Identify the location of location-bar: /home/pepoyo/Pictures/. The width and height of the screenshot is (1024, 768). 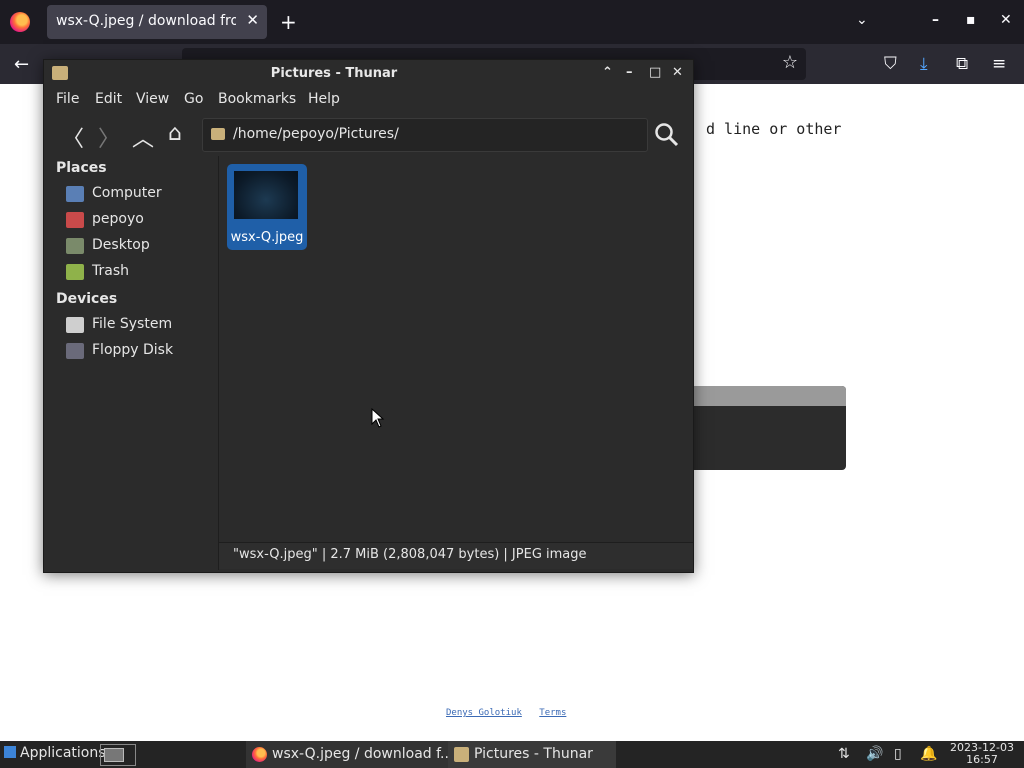
(425, 135).